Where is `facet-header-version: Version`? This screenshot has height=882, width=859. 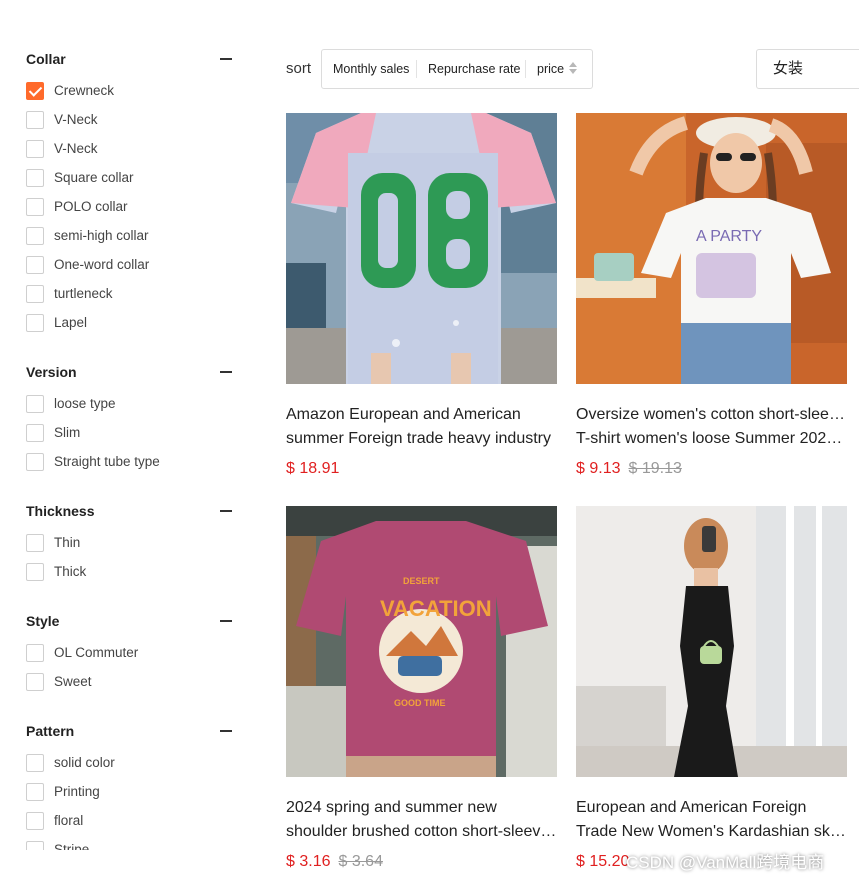
facet-header-version: Version is located at coordinates (129, 372).